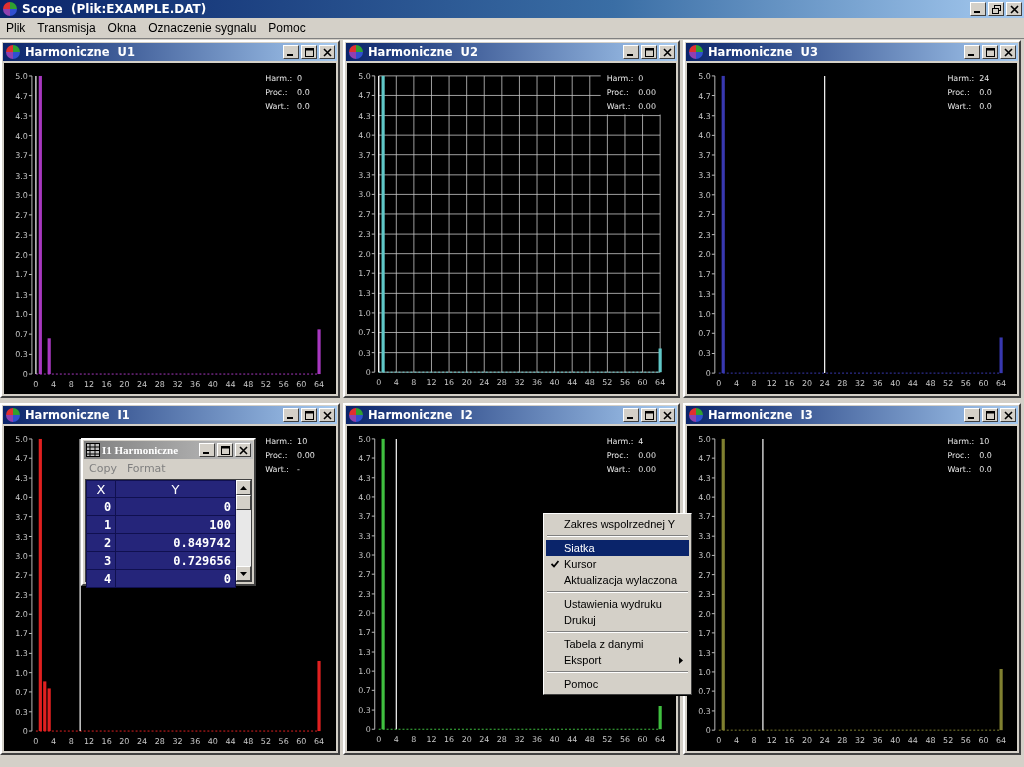 Image resolution: width=1024 pixels, height=767 pixels. I want to click on window-title: Harmoniczne I2, so click(421, 415).